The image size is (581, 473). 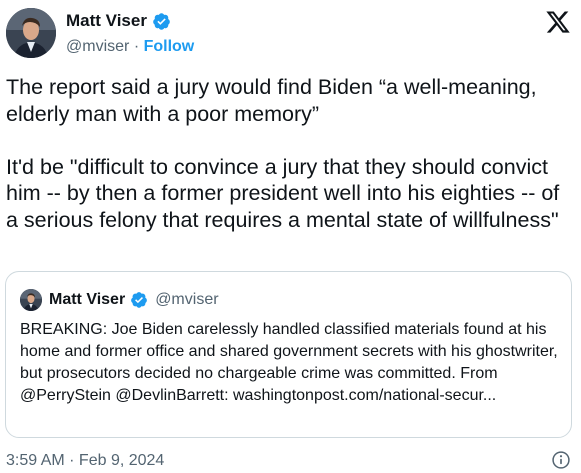 What do you see at coordinates (561, 460) in the screenshot?
I see `info-icon` at bounding box center [561, 460].